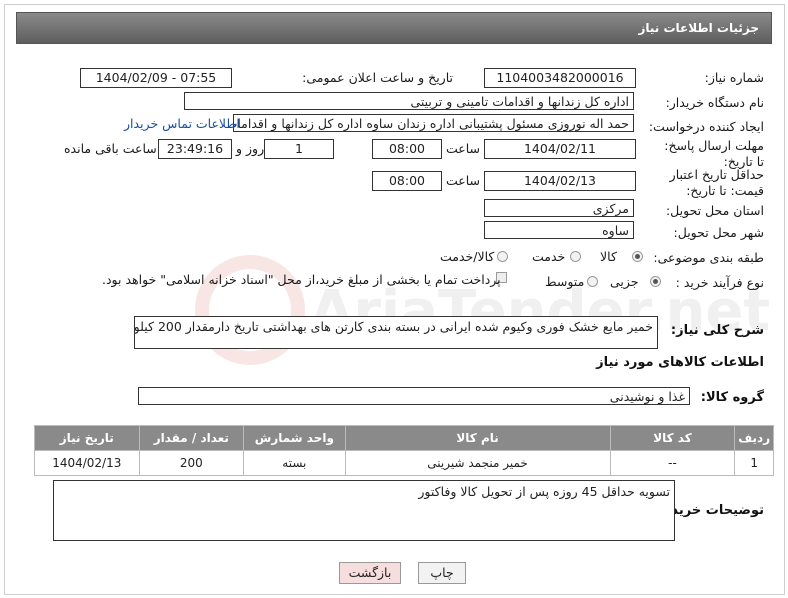  I want to click on days-field: 1, so click(299, 149).